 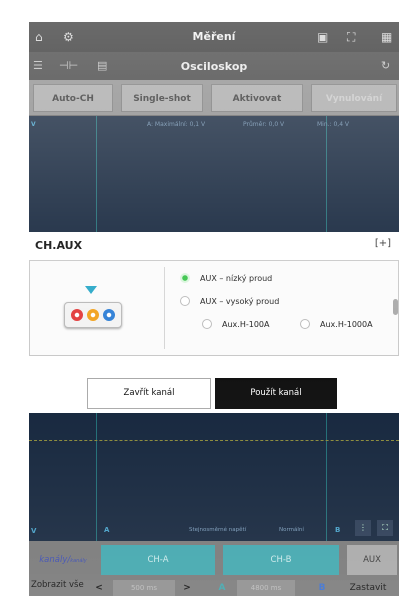 I want to click on close-channel-button: Zavřít kanál, so click(x=149, y=393).